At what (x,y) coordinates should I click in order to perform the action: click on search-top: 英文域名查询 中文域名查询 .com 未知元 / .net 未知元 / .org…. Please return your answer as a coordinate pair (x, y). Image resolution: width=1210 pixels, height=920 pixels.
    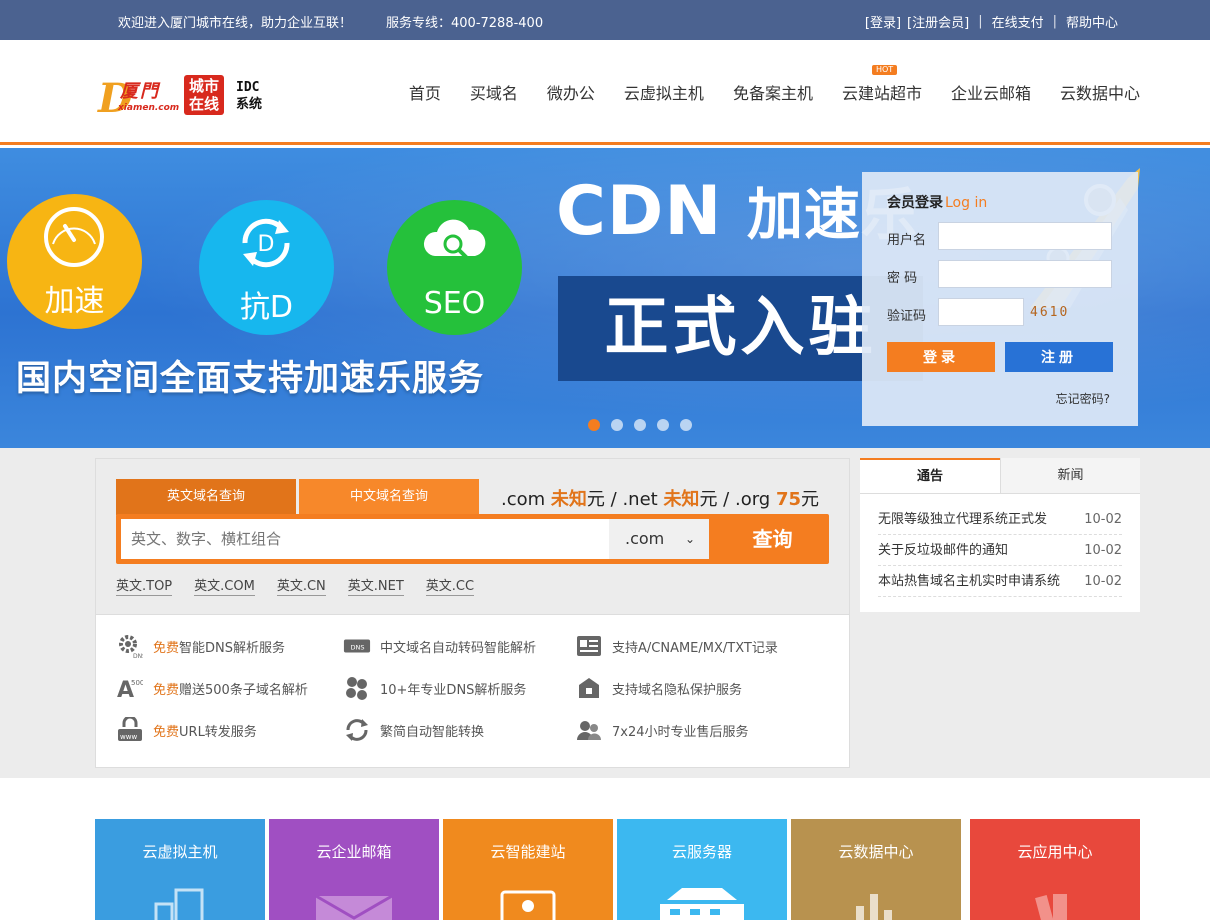
    Looking at the image, I should click on (472, 536).